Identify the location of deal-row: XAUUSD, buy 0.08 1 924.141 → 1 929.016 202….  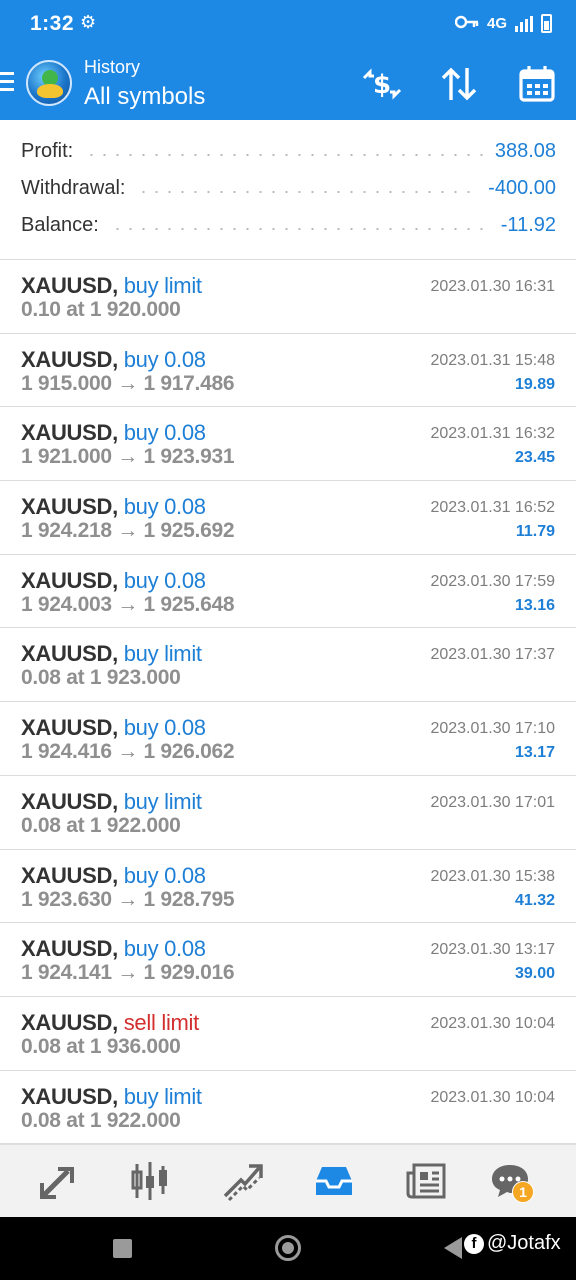
(288, 960).